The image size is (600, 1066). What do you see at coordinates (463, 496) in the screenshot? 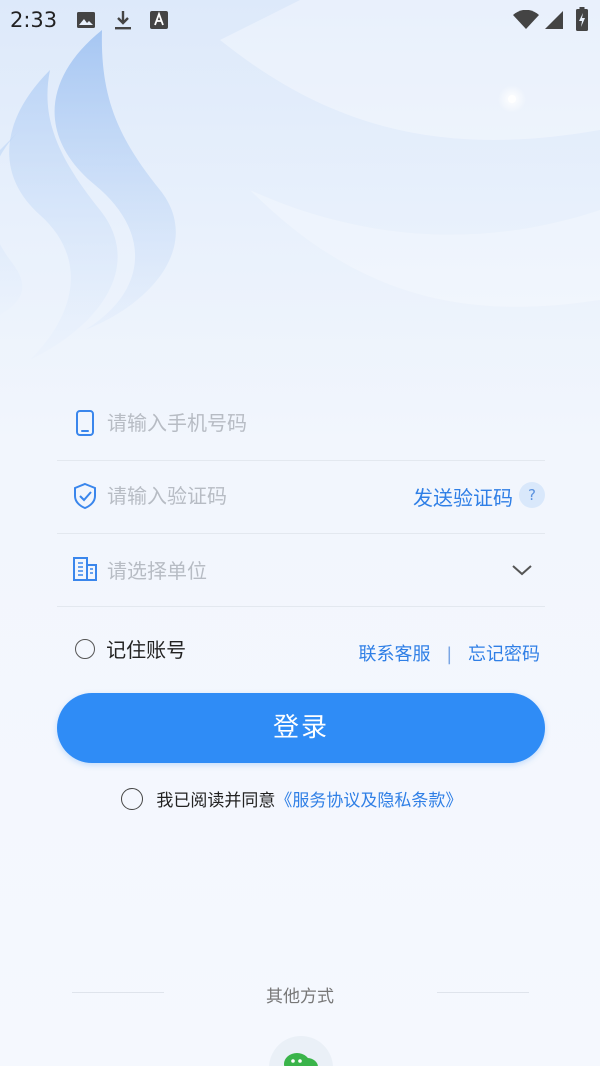
I see `send-code-button: 发送验证码` at bounding box center [463, 496].